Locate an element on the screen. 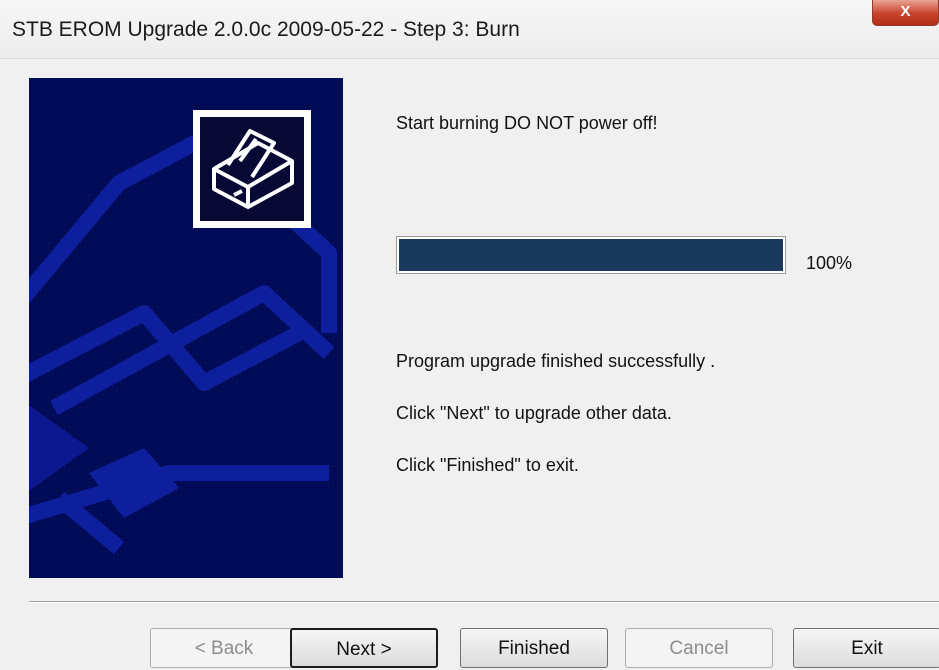 This screenshot has height=670, width=939. close-button: X is located at coordinates (905, 13).